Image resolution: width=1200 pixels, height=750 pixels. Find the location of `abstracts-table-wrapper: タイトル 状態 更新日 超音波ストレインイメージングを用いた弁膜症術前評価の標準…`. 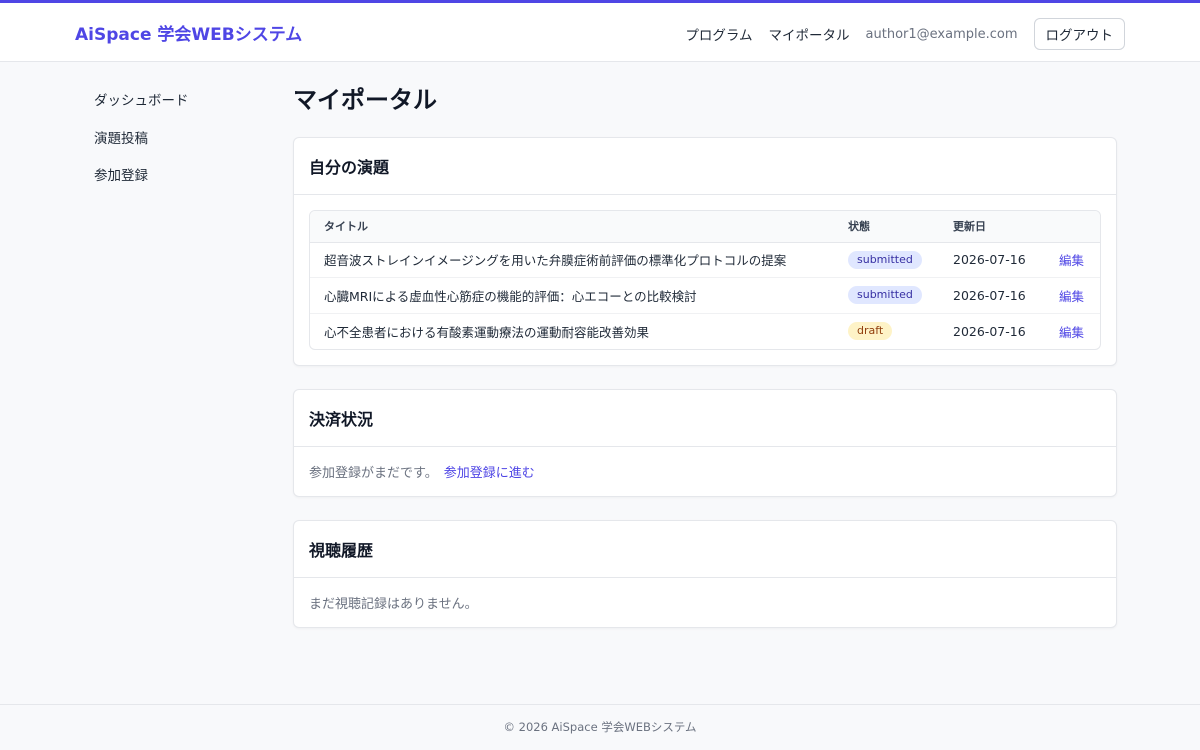

abstracts-table-wrapper: タイトル 状態 更新日 超音波ストレインイメージングを用いた弁膜症術前評価の標準… is located at coordinates (705, 280).